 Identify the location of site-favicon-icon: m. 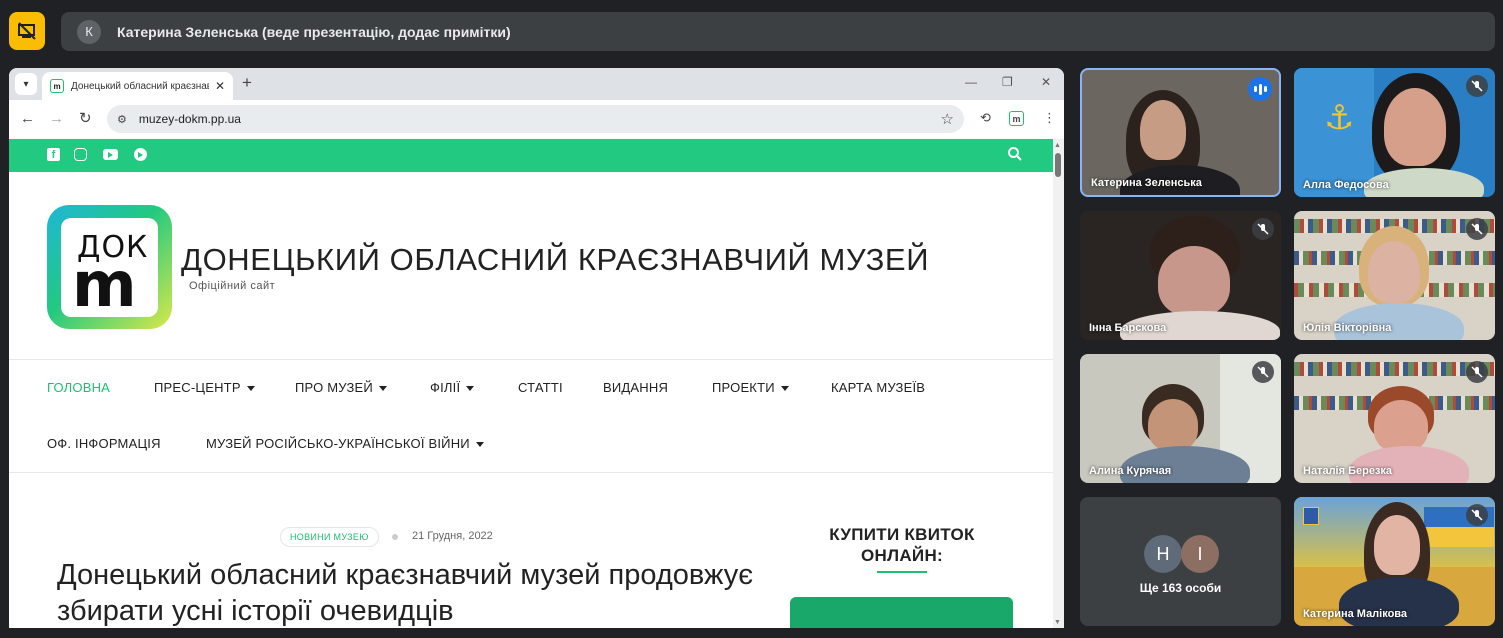
(57, 86).